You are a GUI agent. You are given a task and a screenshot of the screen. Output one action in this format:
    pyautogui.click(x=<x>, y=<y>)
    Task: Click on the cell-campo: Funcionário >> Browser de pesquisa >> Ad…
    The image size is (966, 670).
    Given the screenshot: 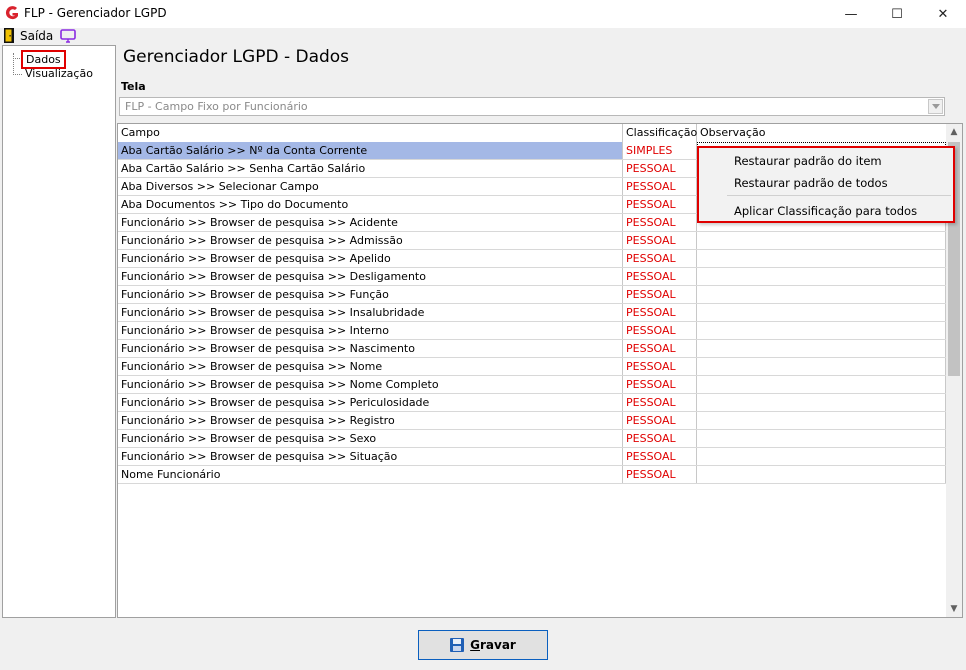 What is the action you would take?
    pyautogui.click(x=370, y=240)
    